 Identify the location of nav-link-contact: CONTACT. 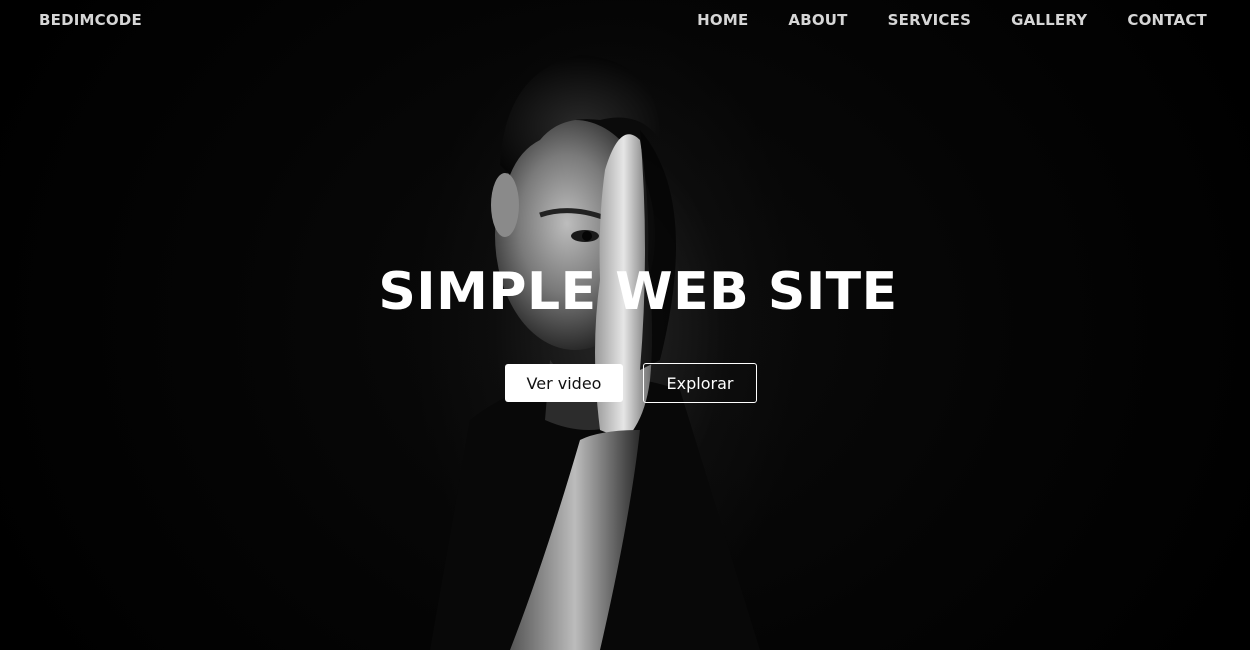
(1167, 20).